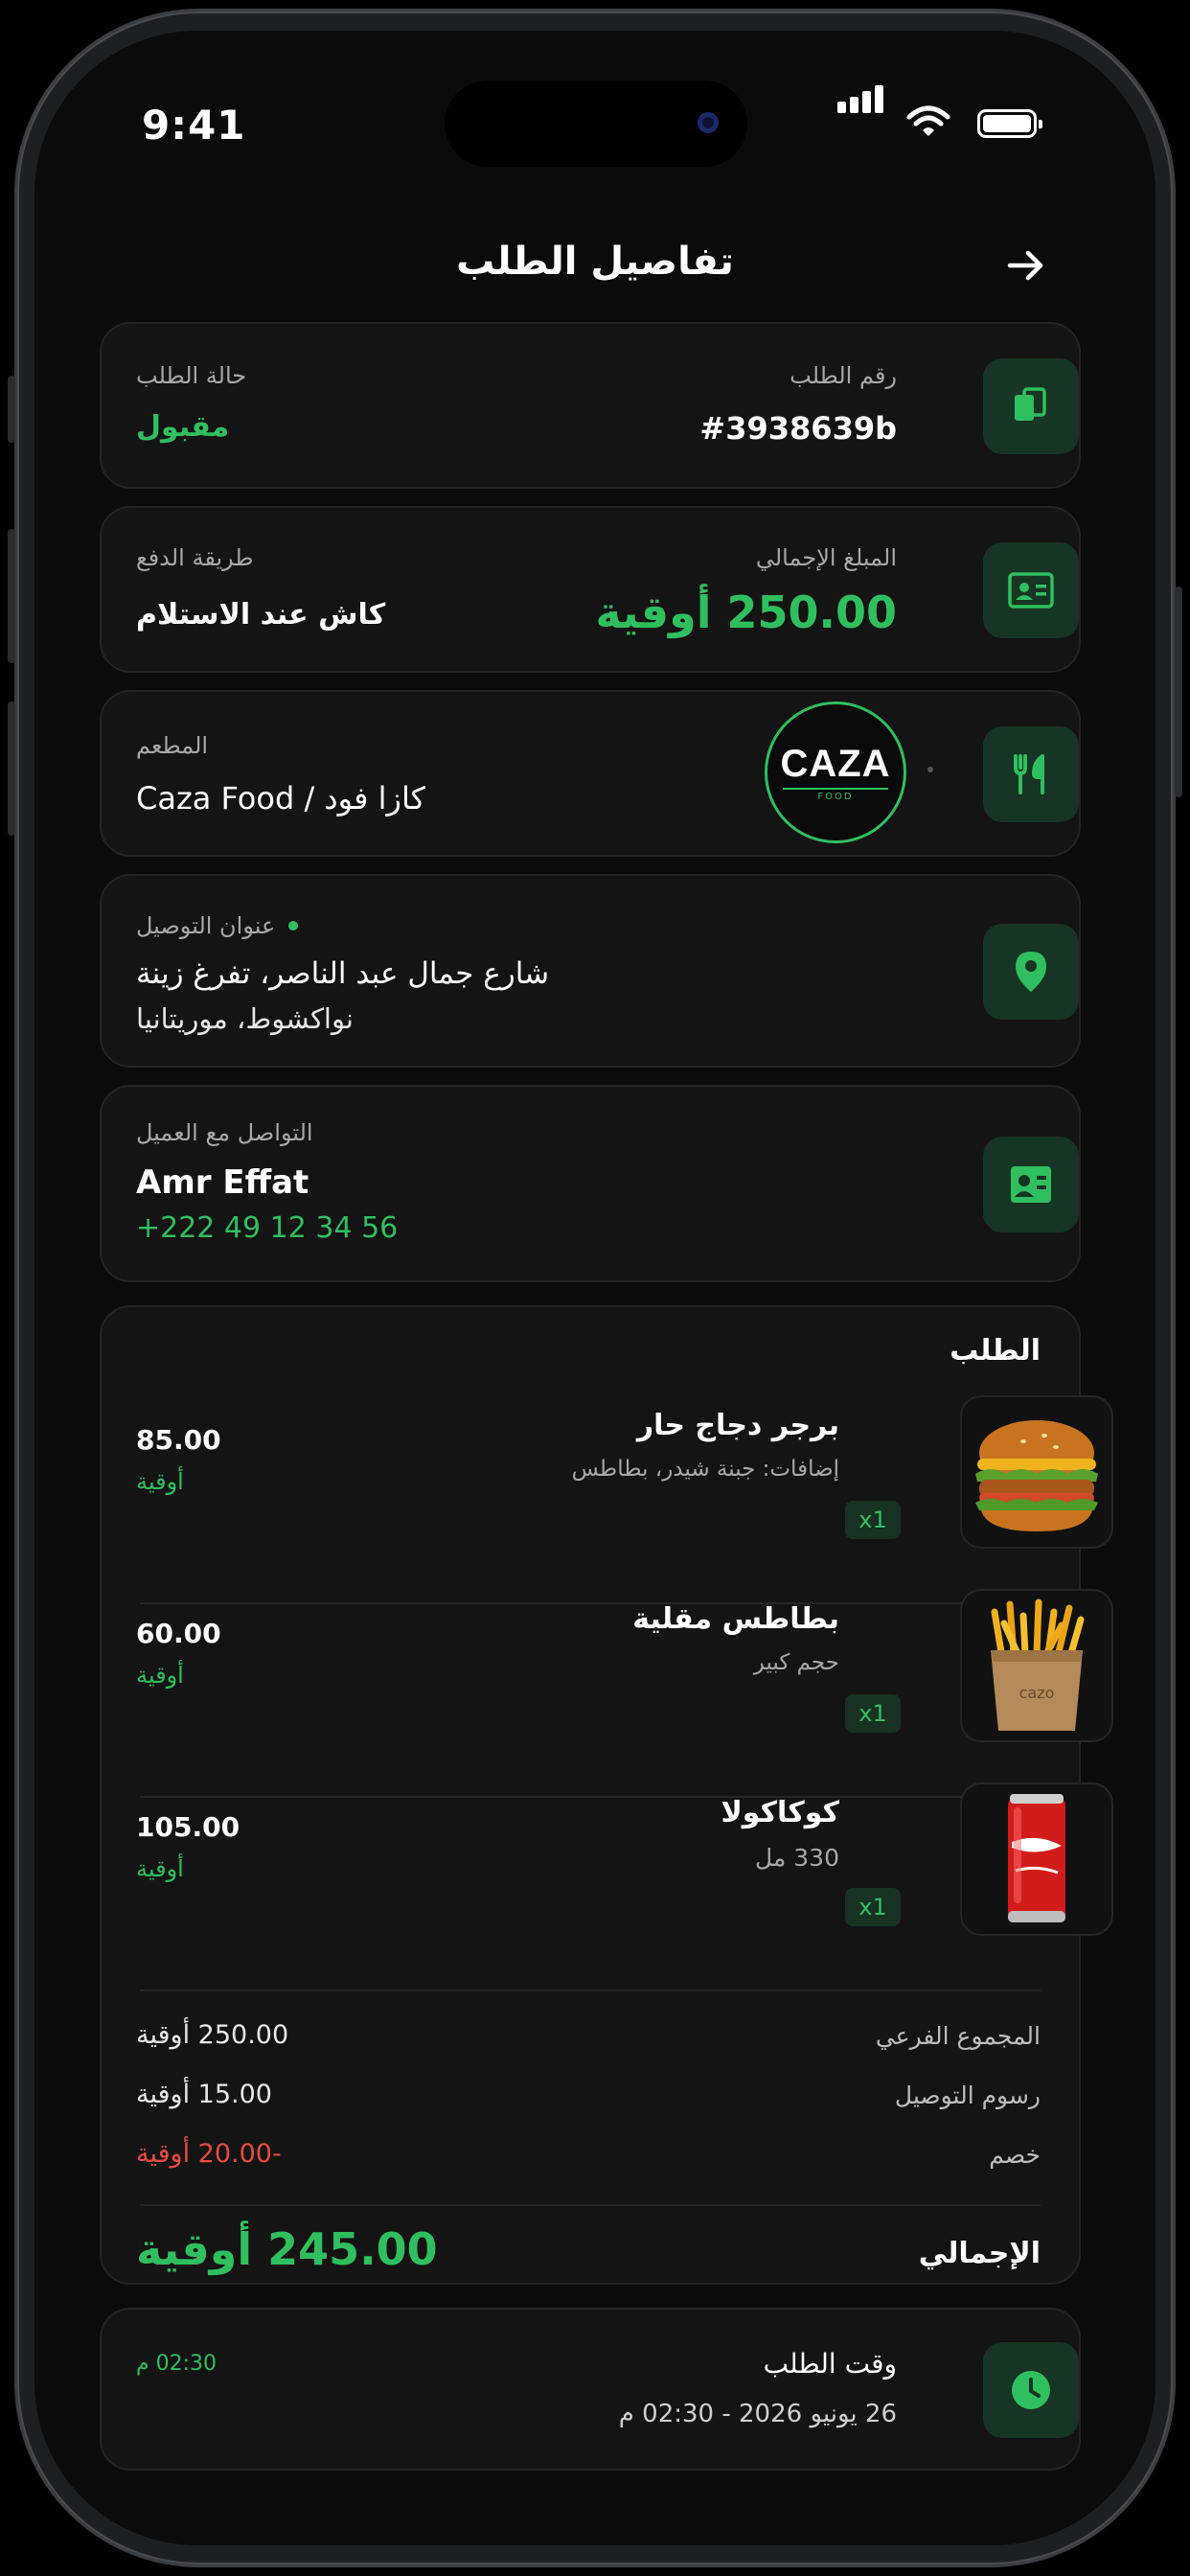 The width and height of the screenshot is (1190, 2576). Describe the element at coordinates (607, 1685) in the screenshot. I see `order-item: cazo بطاطس مقلية حجم كبير x1 60.00 أوقية` at that location.